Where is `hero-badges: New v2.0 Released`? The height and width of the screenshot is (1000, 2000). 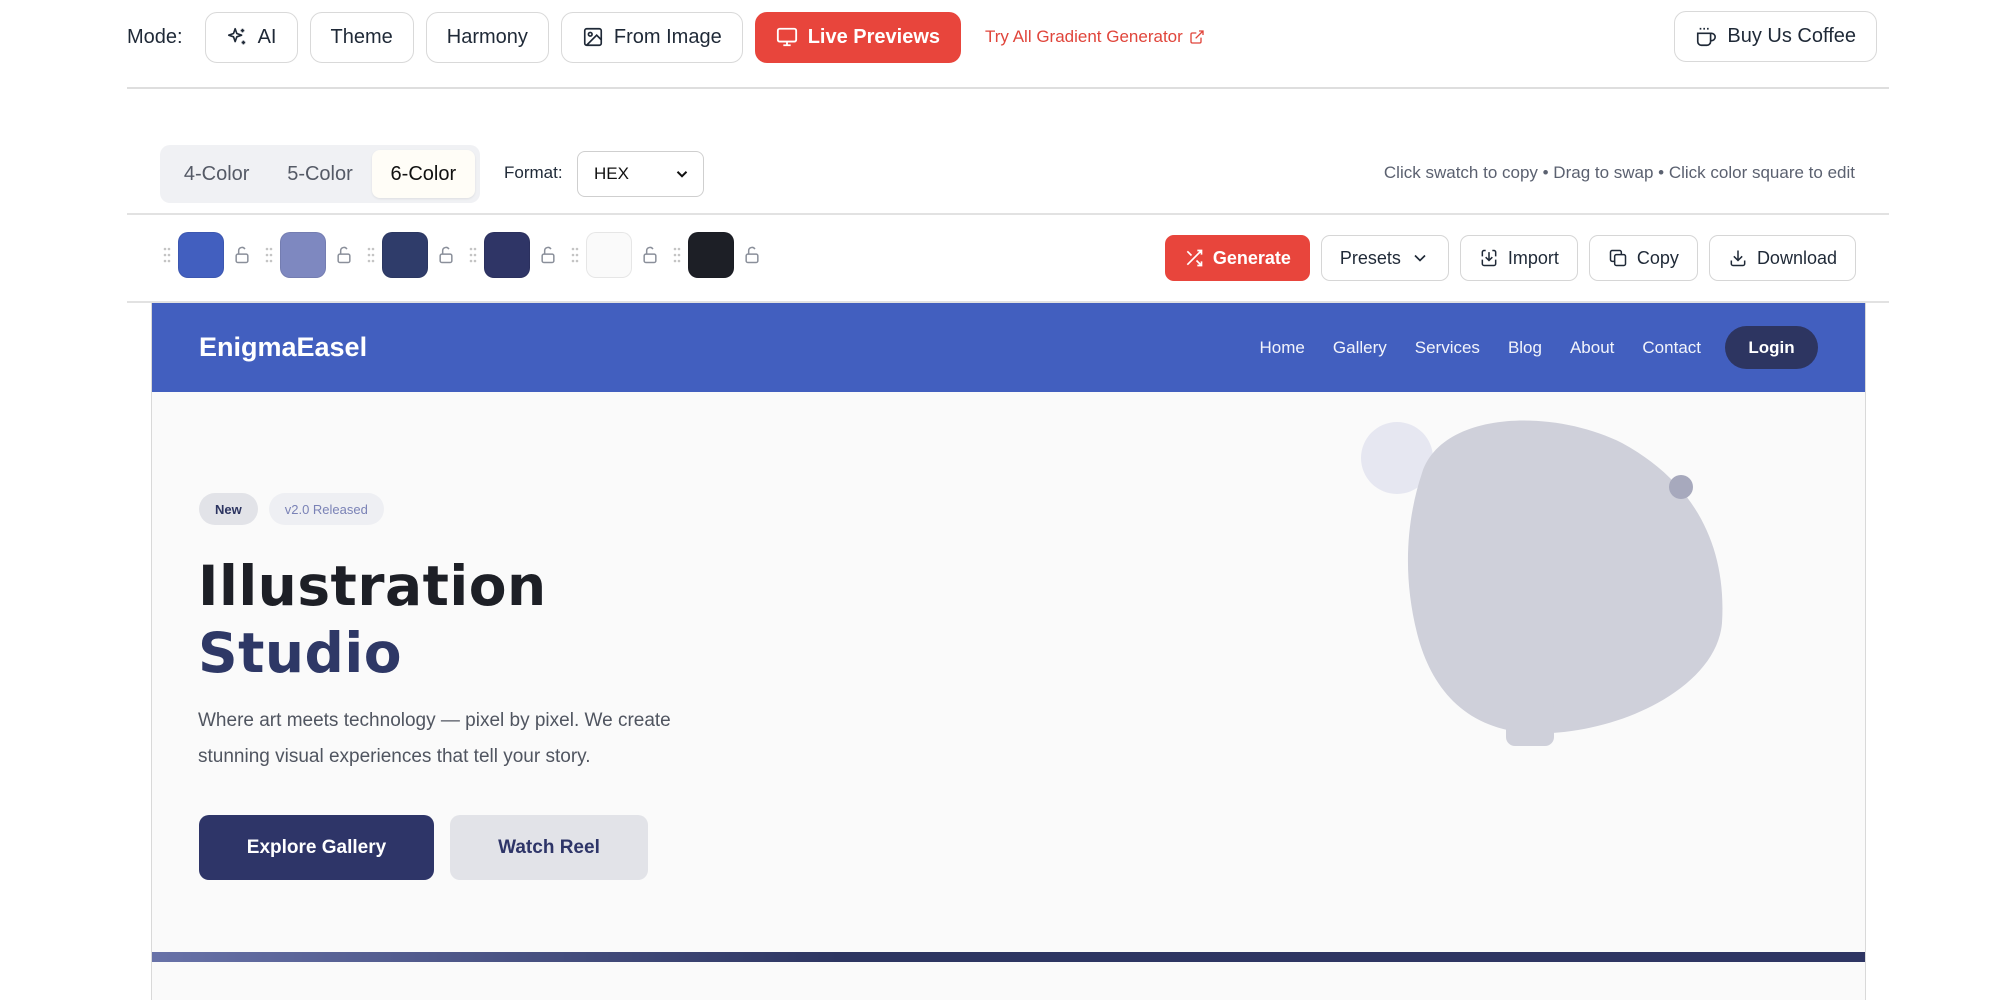
hero-badges: New v2.0 Released is located at coordinates (291, 509).